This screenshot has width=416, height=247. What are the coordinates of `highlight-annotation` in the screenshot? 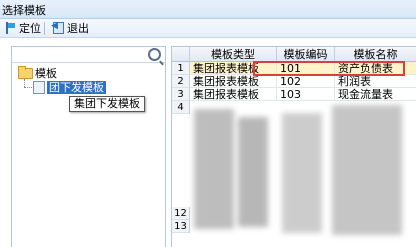 It's located at (329, 68).